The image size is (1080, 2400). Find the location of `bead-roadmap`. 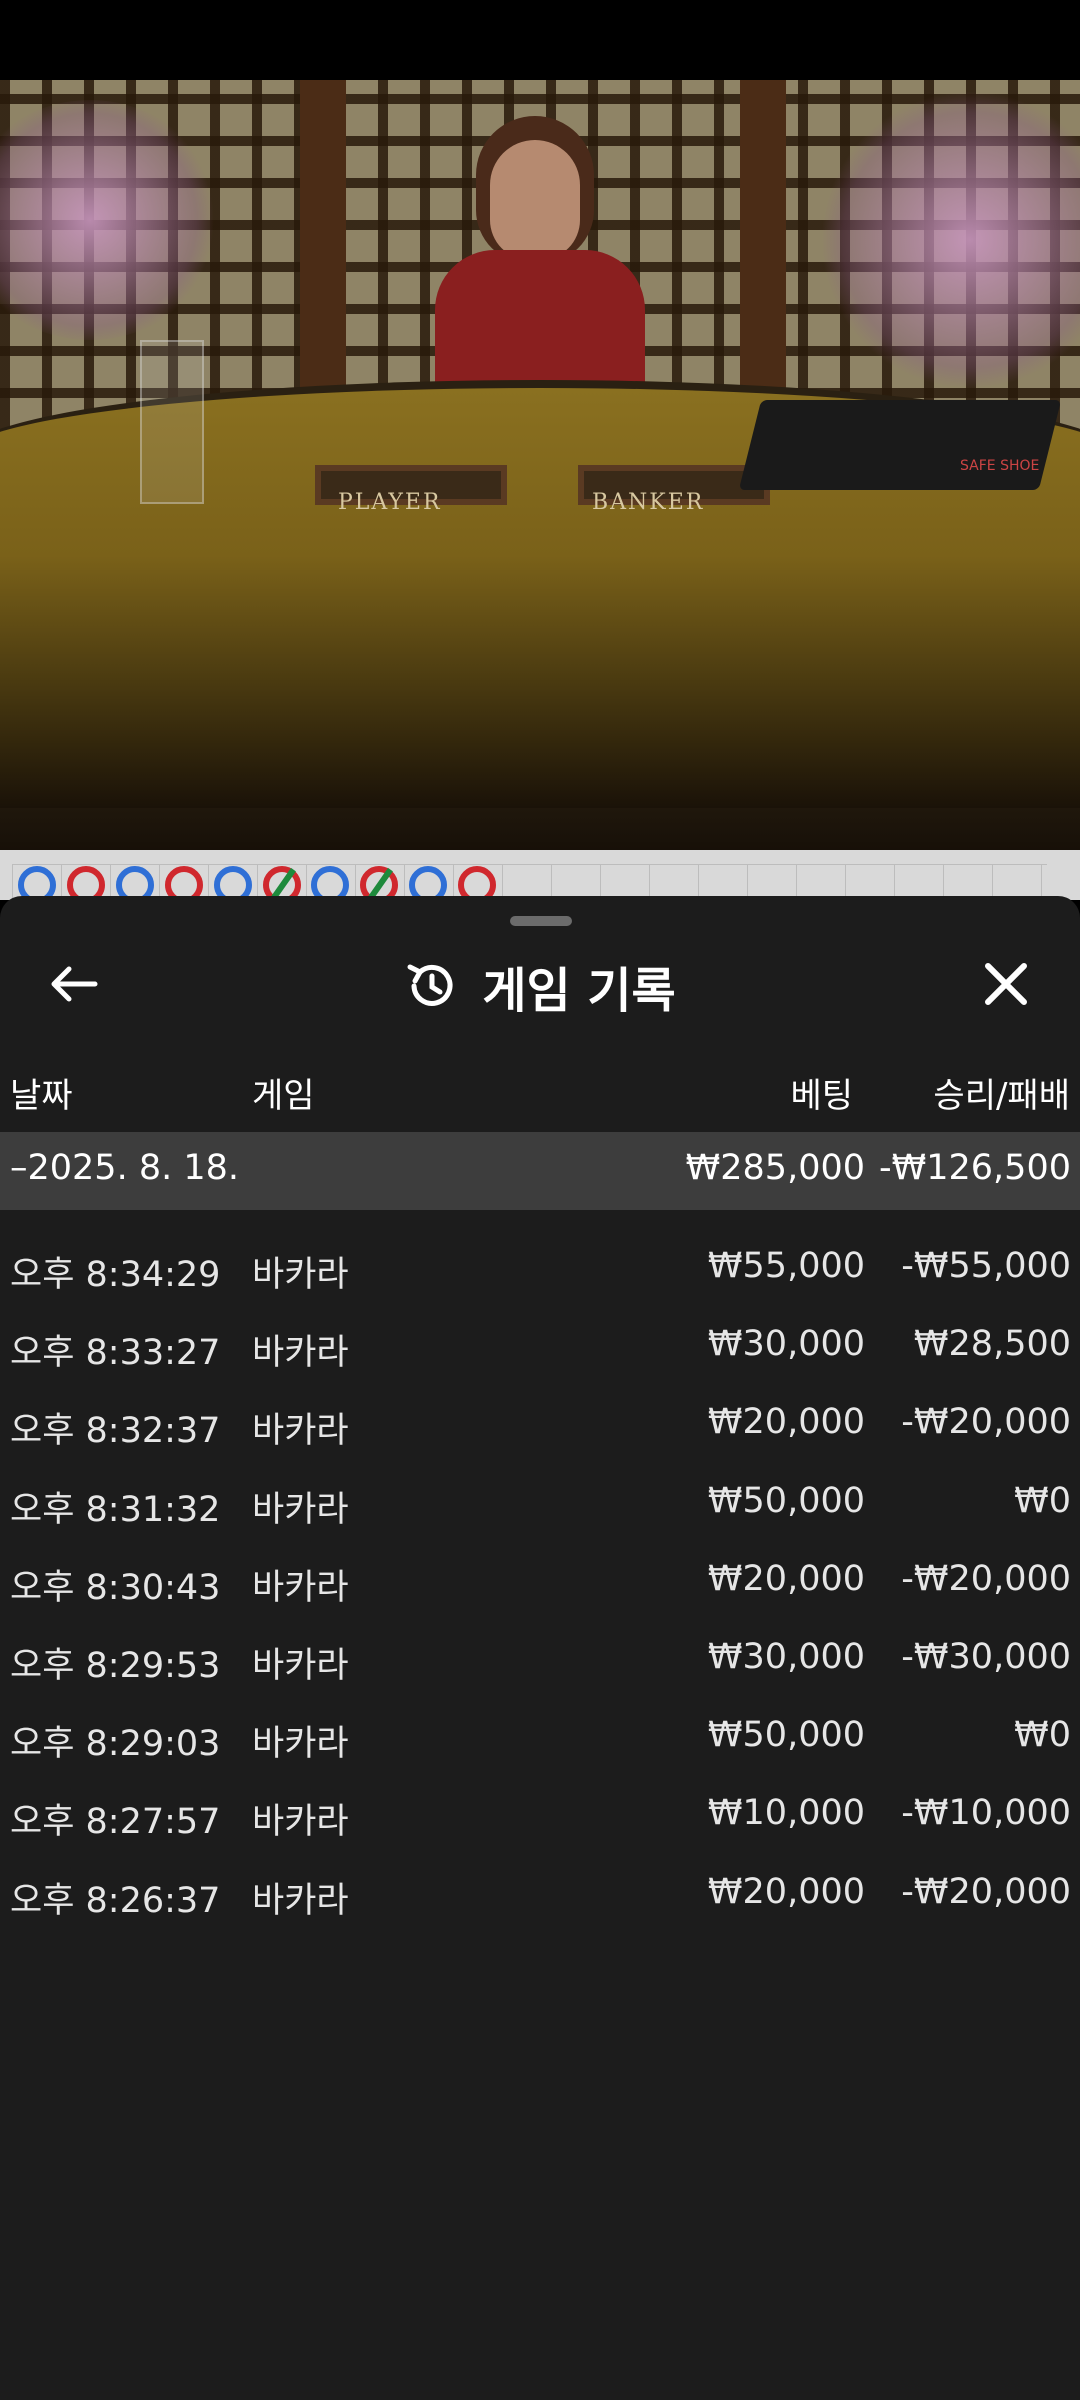

bead-roadmap is located at coordinates (540, 875).